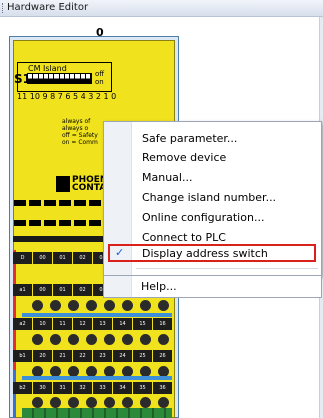 The height and width of the screenshot is (418, 323). Describe the element at coordinates (80, 142) in the screenshot. I see `legend-line: on = Comm` at that location.